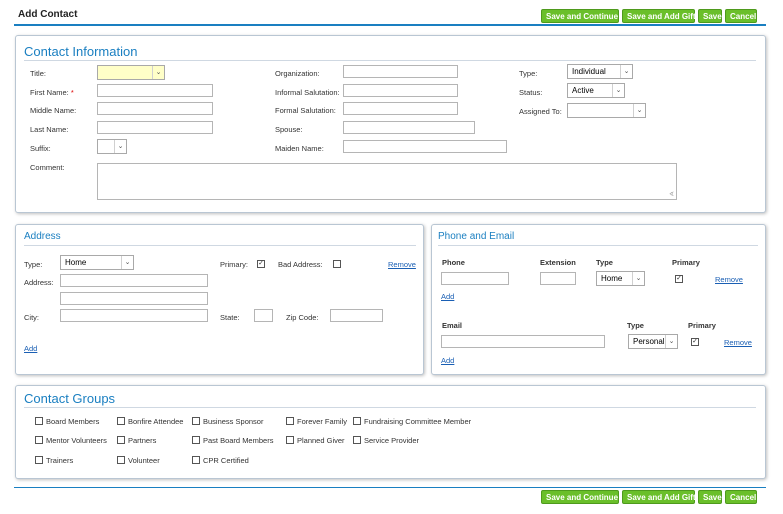 The image size is (783, 514). I want to click on group-mentor-volunteers: Mentor Volunteers, so click(71, 440).